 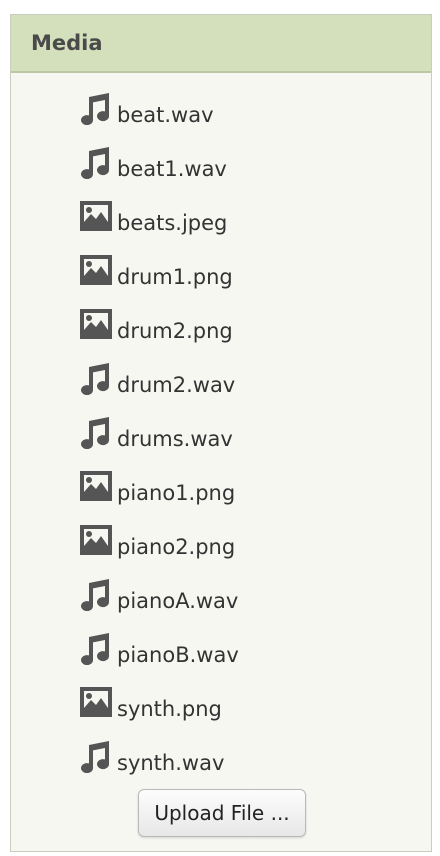 What do you see at coordinates (169, 709) in the screenshot?
I see `media-file-name: synth.png` at bounding box center [169, 709].